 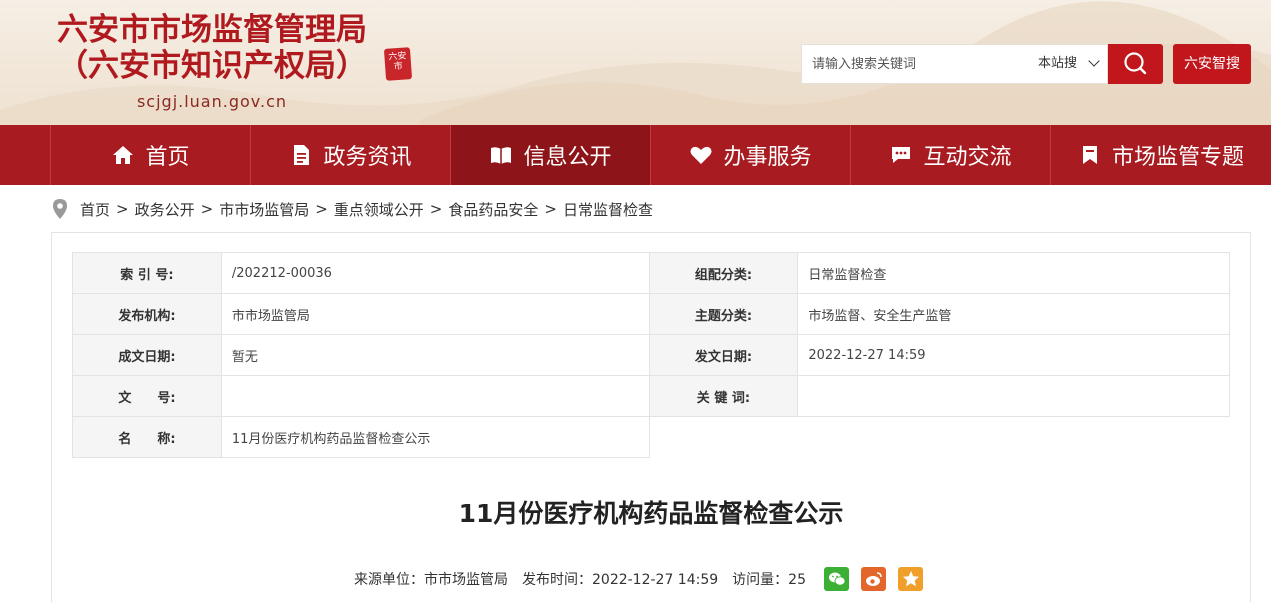 I want to click on article-meta: 来源单位：市市场监管局 发布时间：2022-12-27 14:59 访问量：25, so click(x=638, y=579).